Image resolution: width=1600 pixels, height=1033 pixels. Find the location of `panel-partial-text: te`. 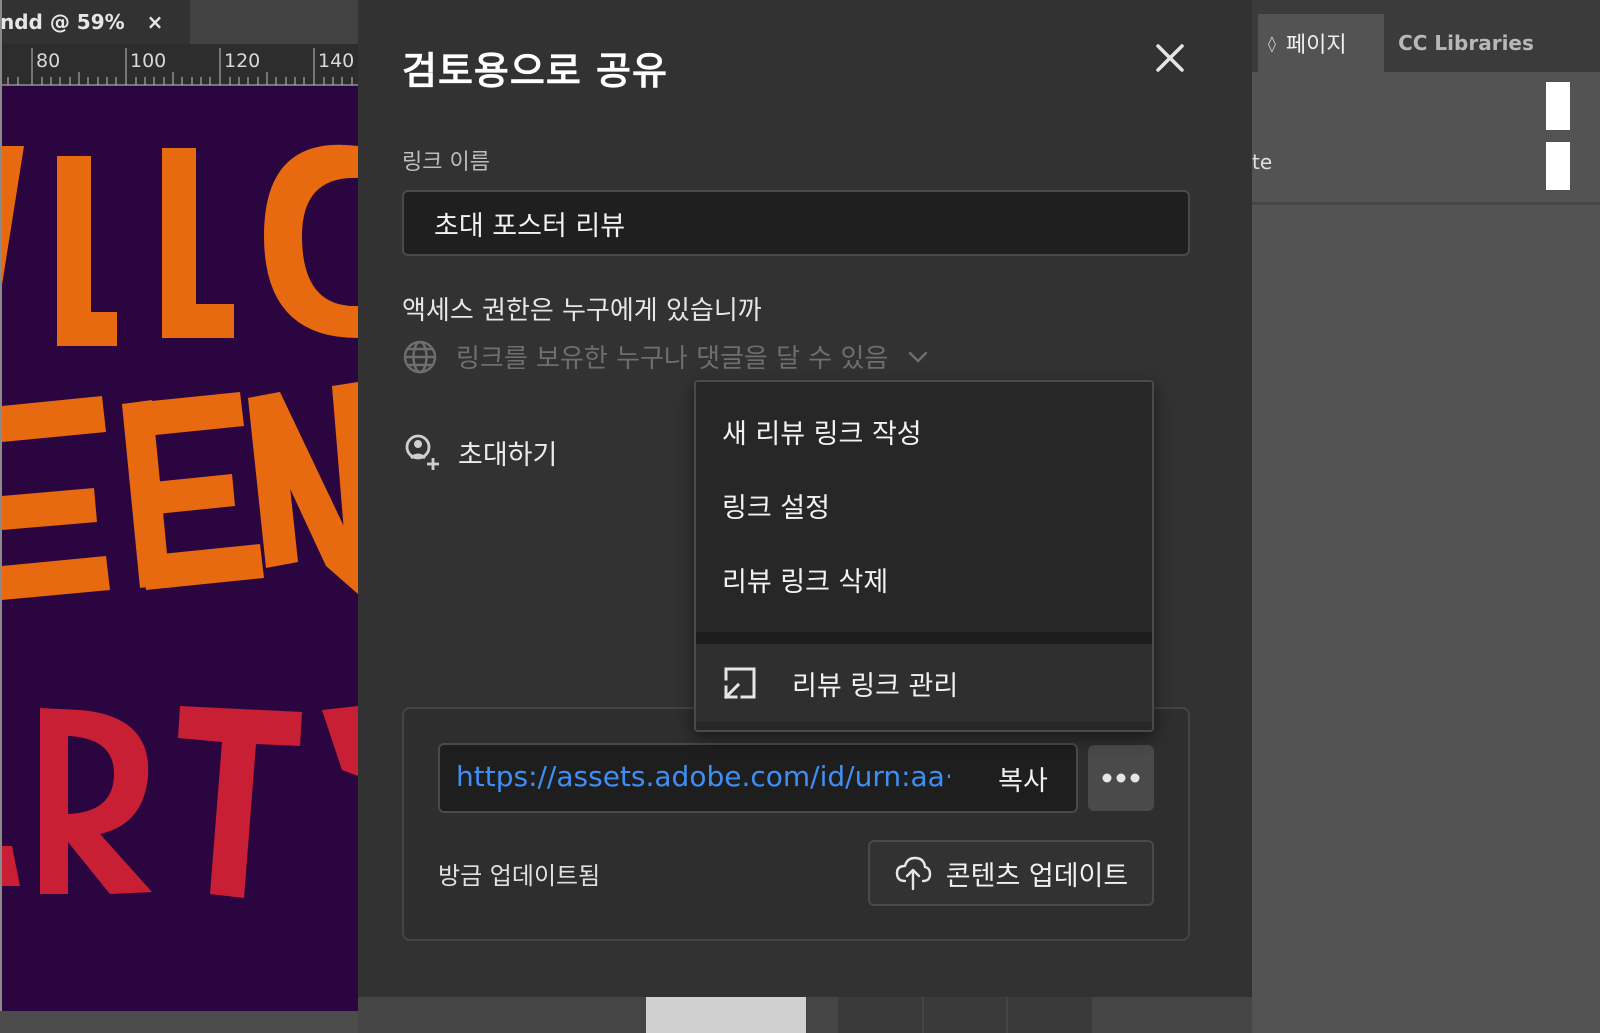

panel-partial-text: te is located at coordinates (1262, 162).